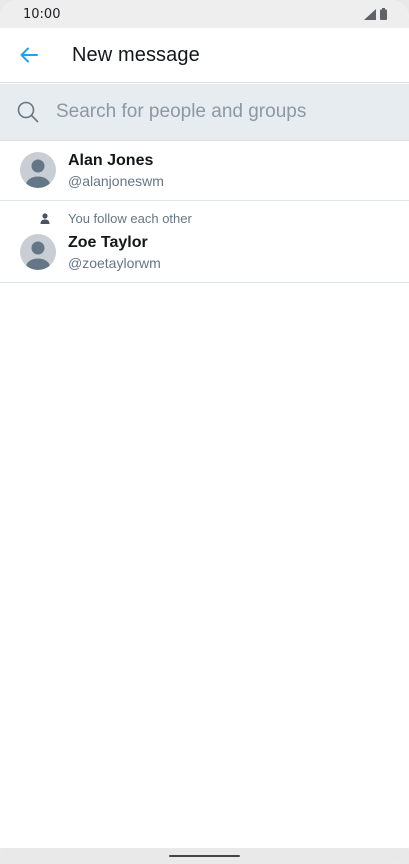  Describe the element at coordinates (42, 14) in the screenshot. I see `status-time: 10:00` at that location.